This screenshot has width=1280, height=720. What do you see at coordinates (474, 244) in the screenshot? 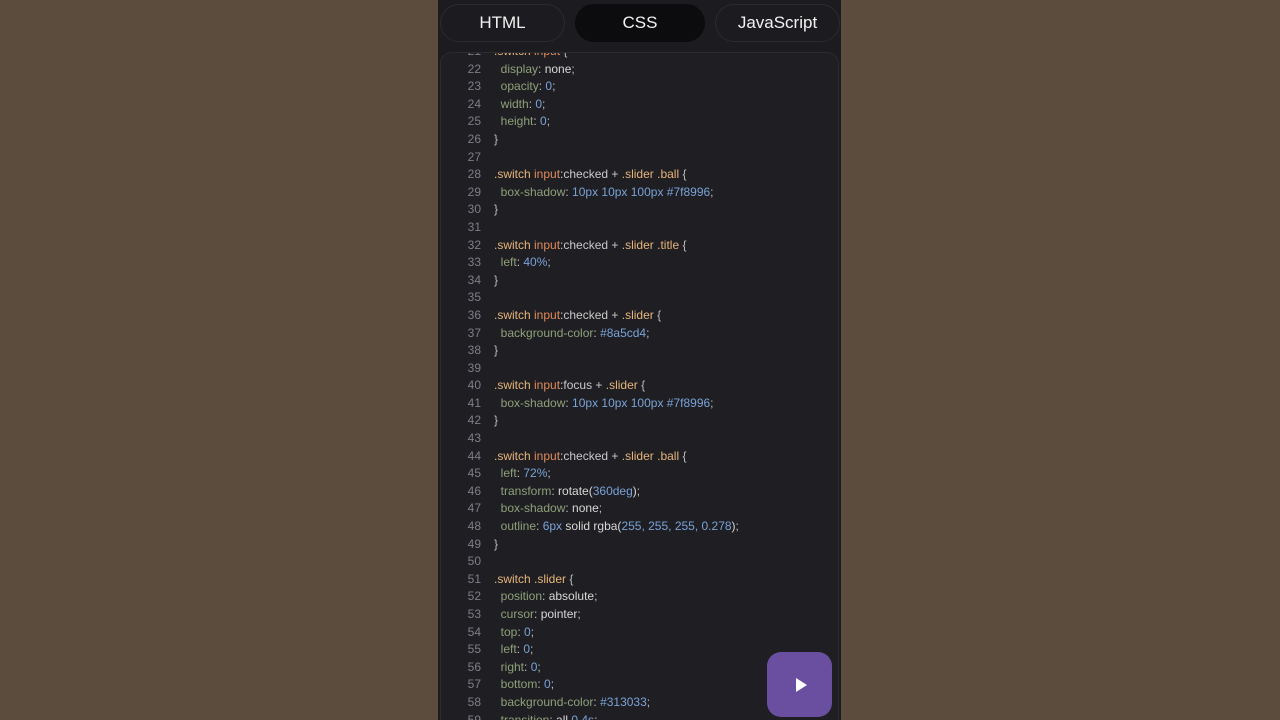
I see `line-number: 32` at bounding box center [474, 244].